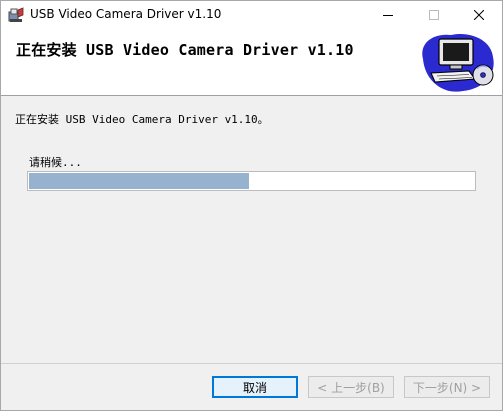 Image resolution: width=503 pixels, height=411 pixels. Describe the element at coordinates (16, 14) in the screenshot. I see `installer-icon` at that location.